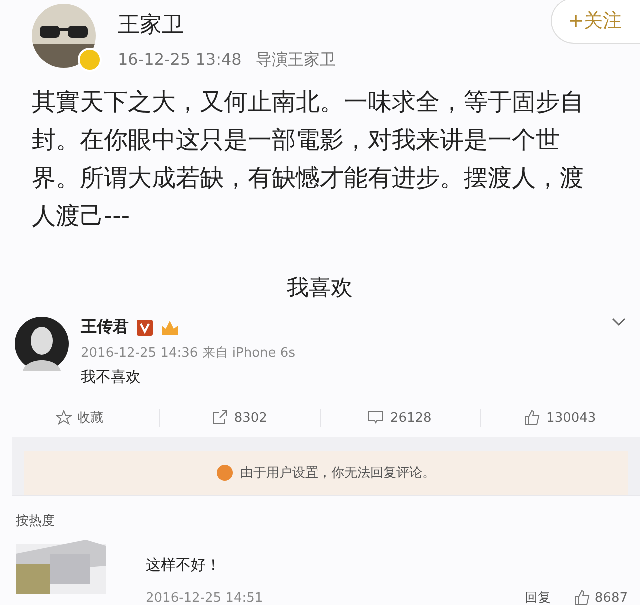 This screenshot has height=605, width=640. What do you see at coordinates (105, 327) in the screenshot?
I see `commenter-name: 王传君` at bounding box center [105, 327].